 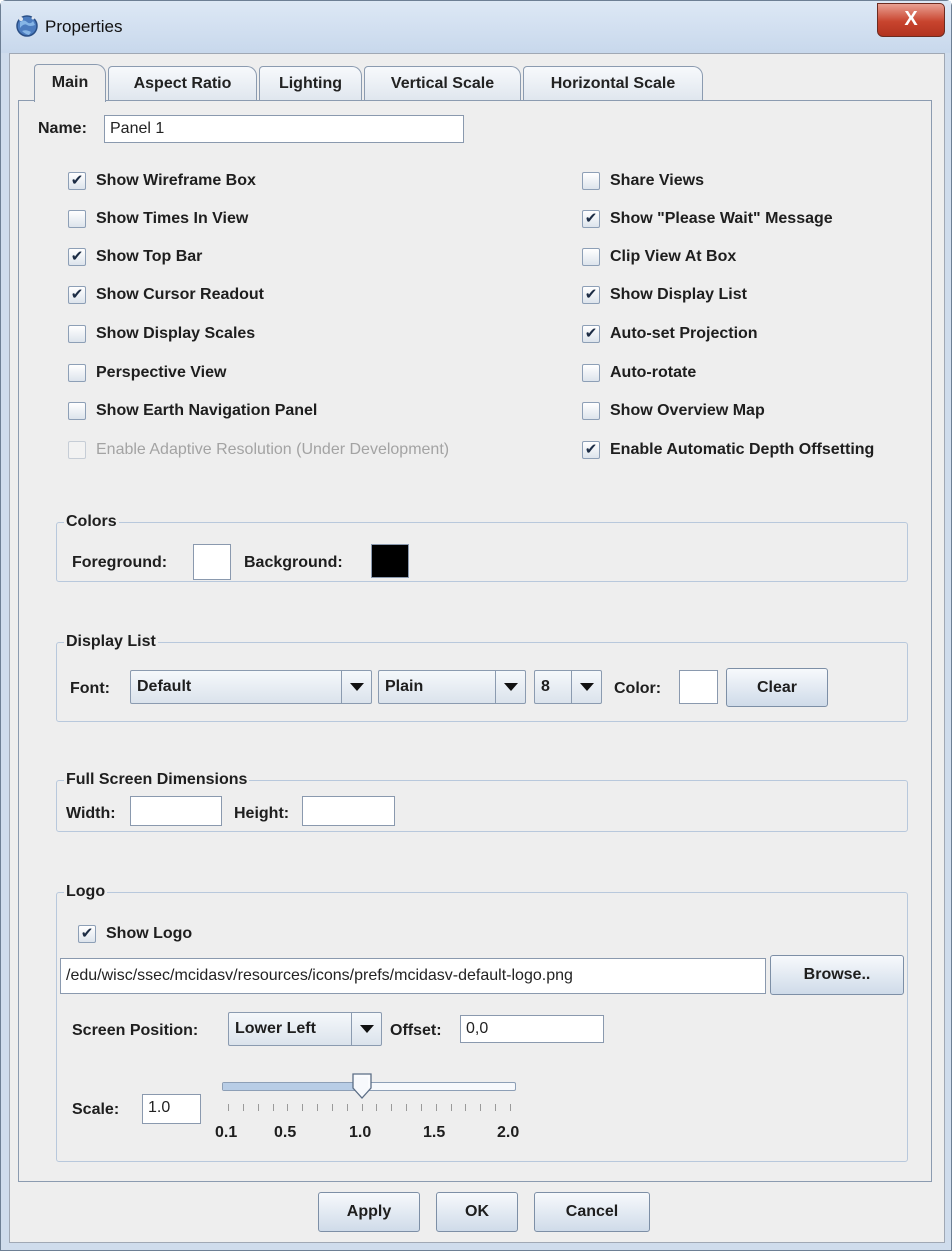 What do you see at coordinates (657, 180) in the screenshot?
I see `checkbox-label: Share Views` at bounding box center [657, 180].